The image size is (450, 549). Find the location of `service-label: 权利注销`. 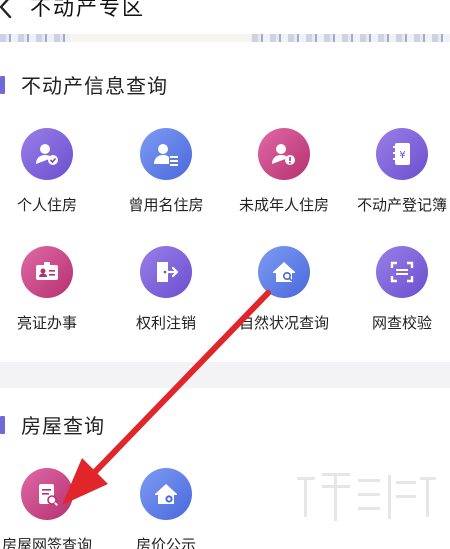

service-label: 权利注销 is located at coordinates (165, 323).